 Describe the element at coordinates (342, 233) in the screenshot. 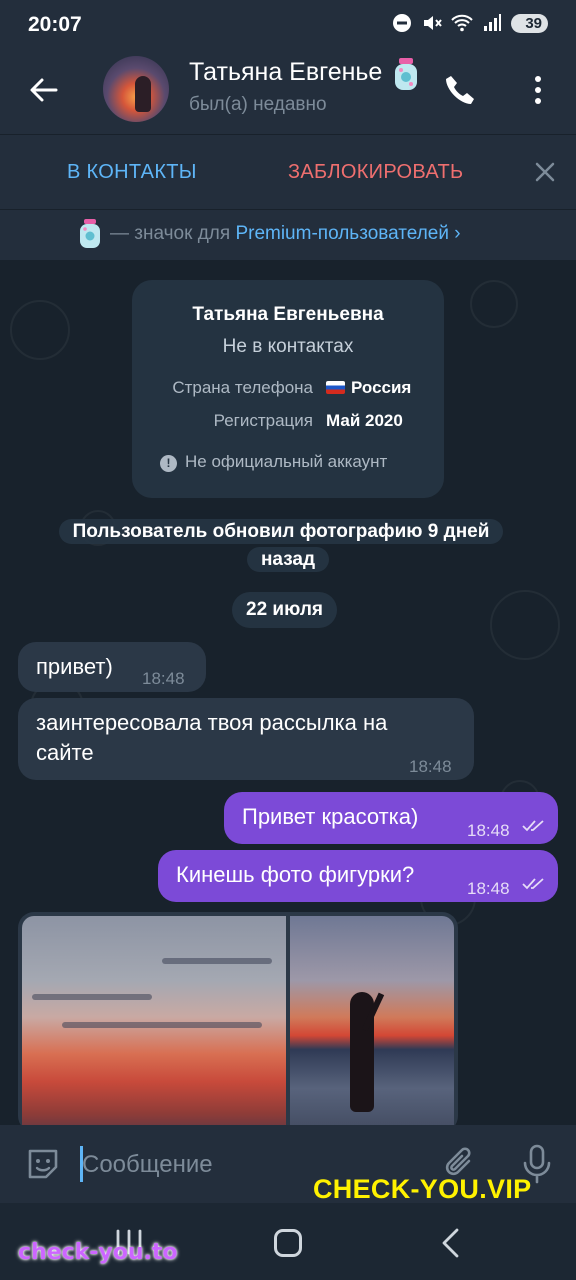

I see `premium-link: Premium-пользователей` at that location.